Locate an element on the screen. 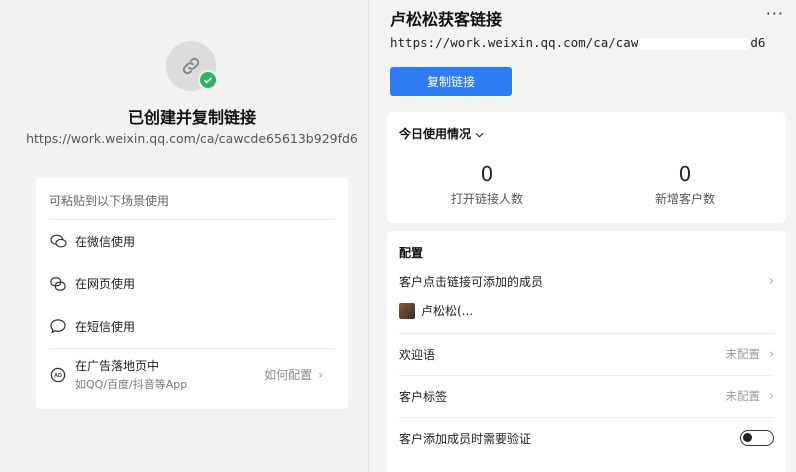 Image resolution: width=796 pixels, height=472 pixels. today-stats-card: 今日使用情况 0 打开链接人数 0 新增客户数 is located at coordinates (586, 167).